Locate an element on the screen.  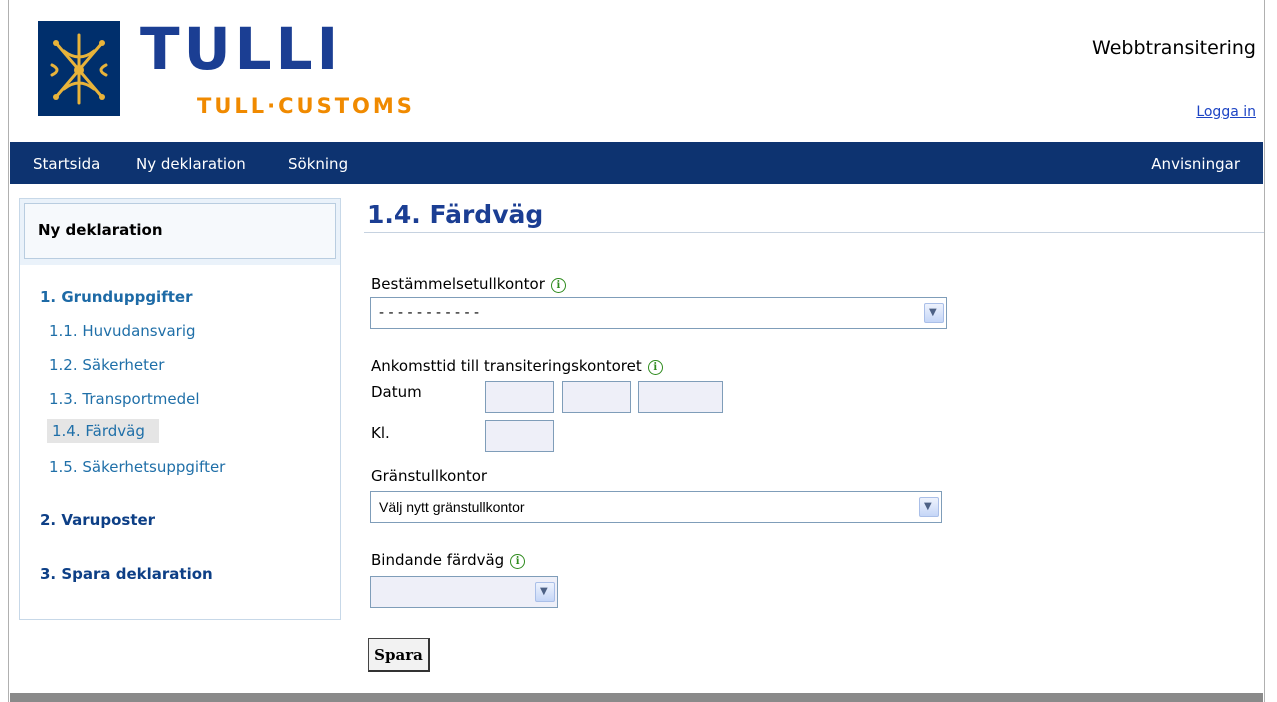
date-year-input is located at coordinates (680, 397).